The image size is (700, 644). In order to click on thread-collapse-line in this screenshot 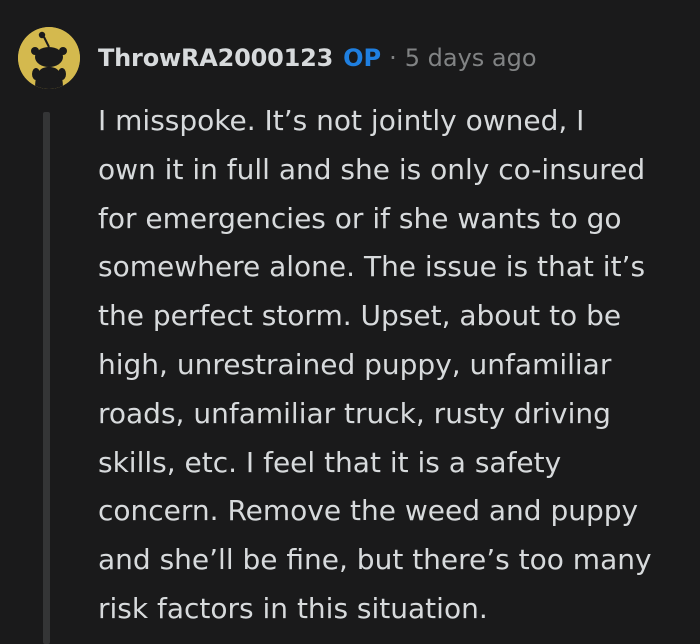, I will do `click(46, 378)`.